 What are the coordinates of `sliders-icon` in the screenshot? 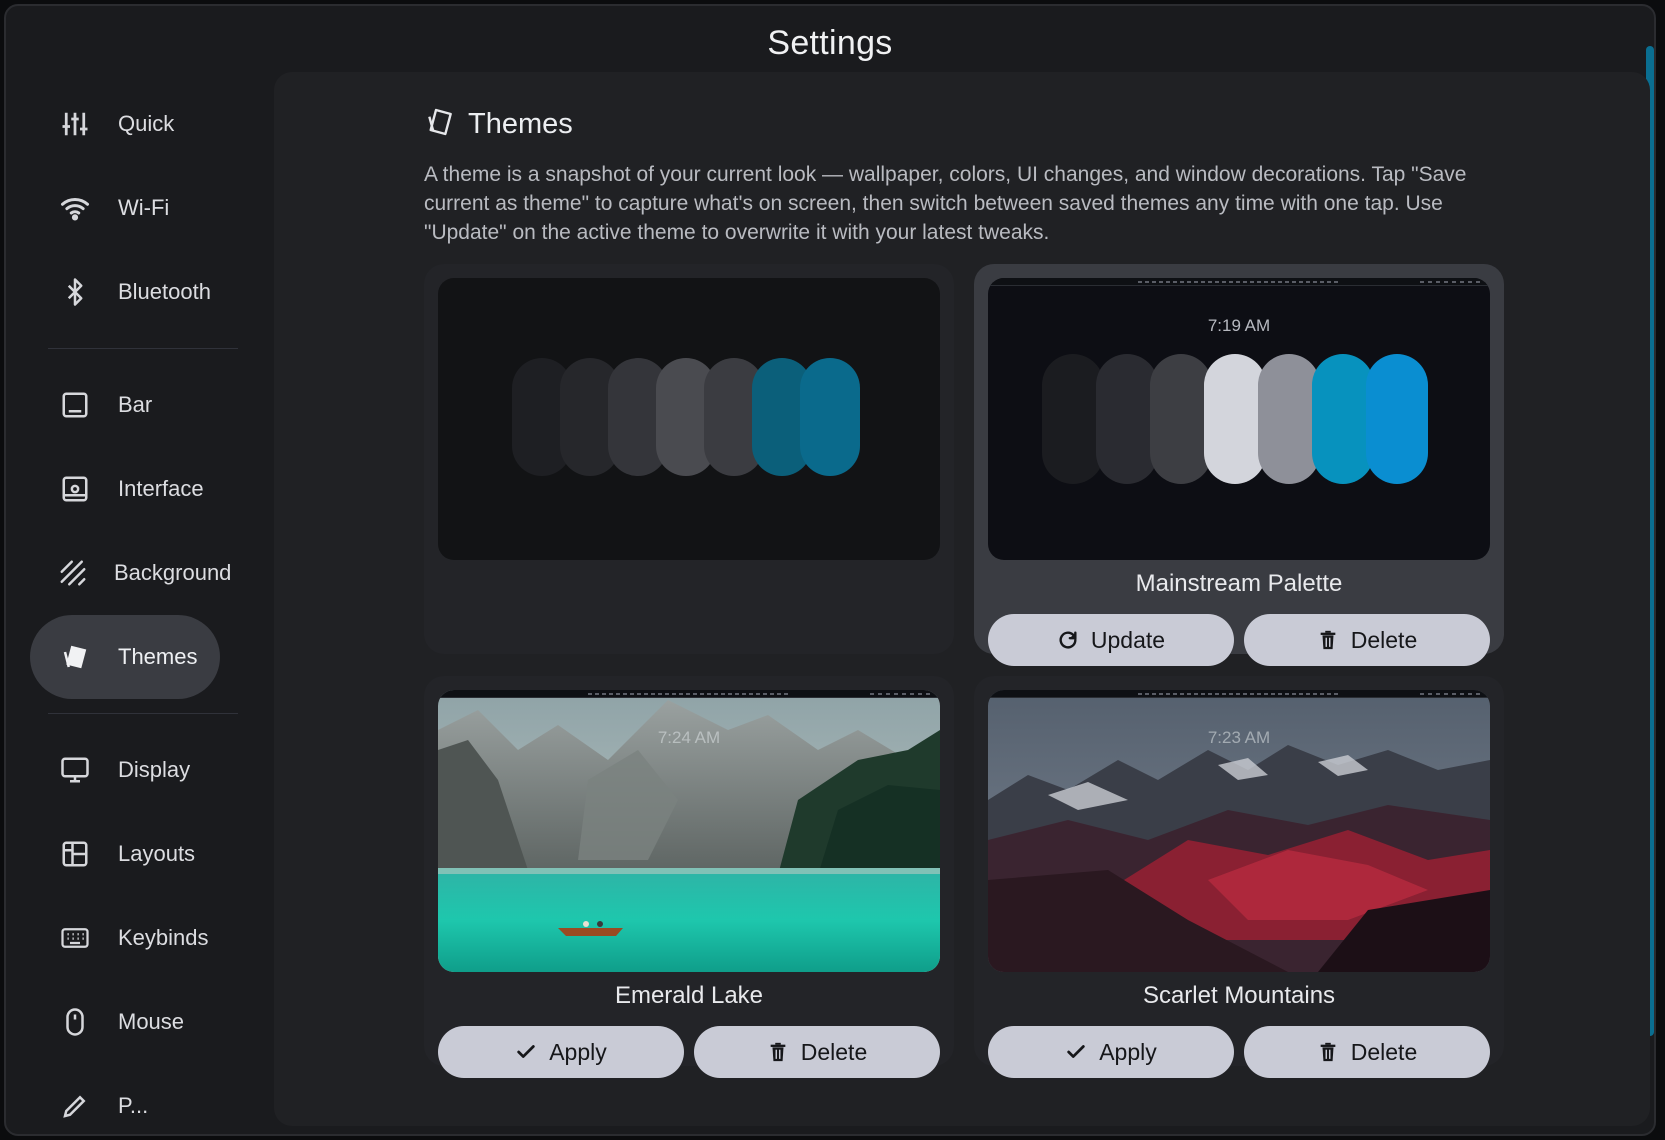 It's located at (75, 124).